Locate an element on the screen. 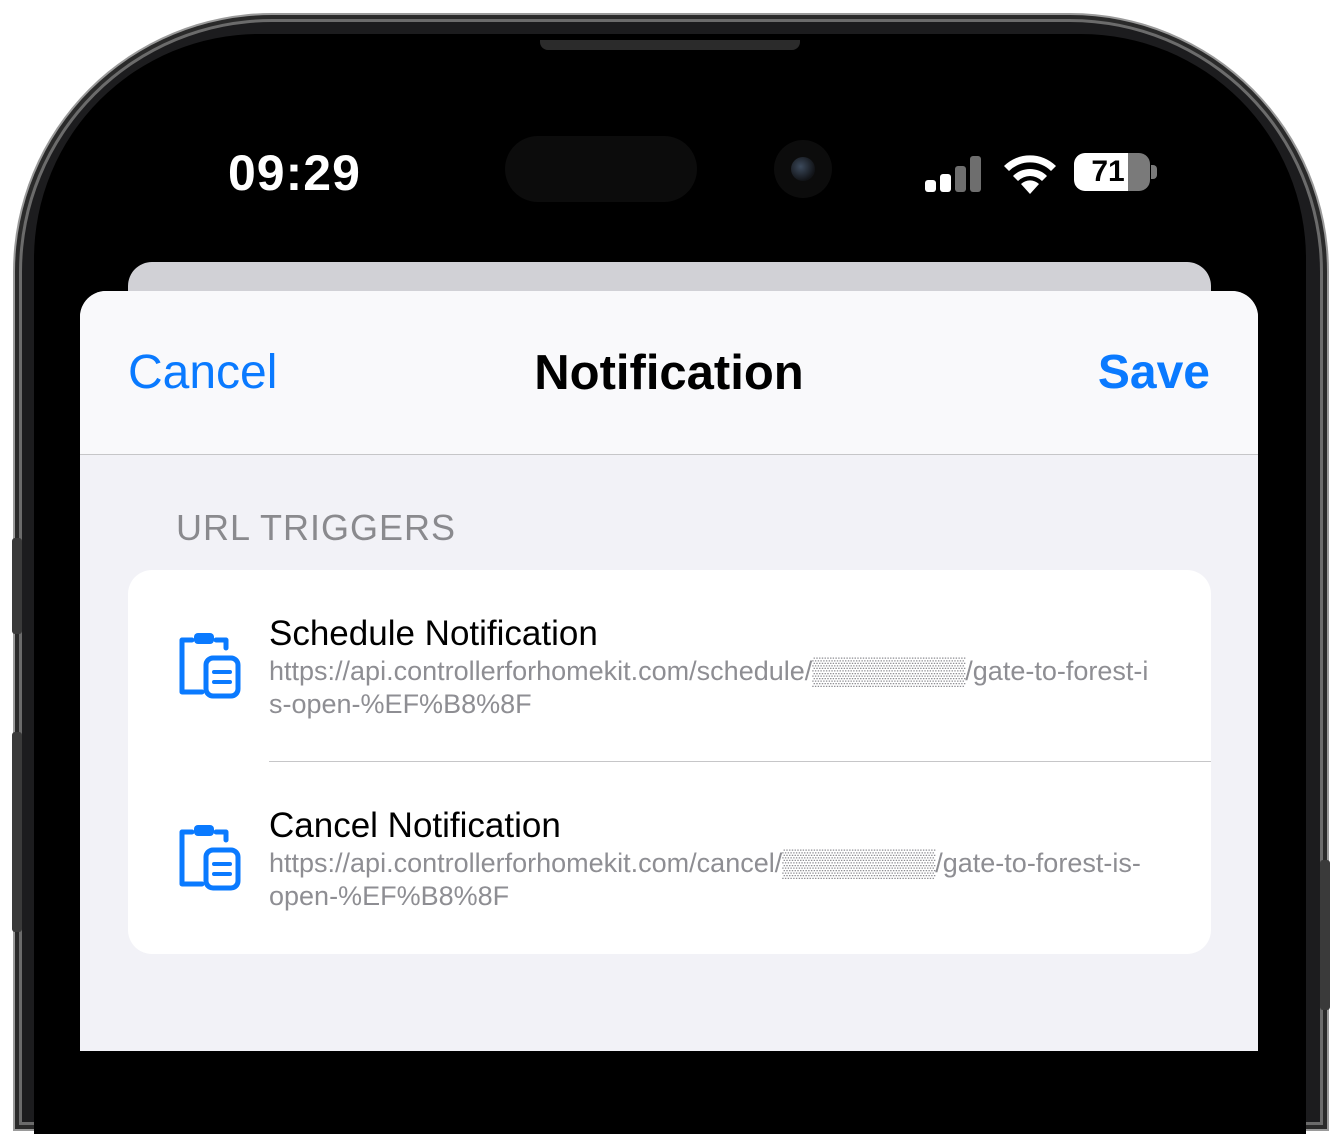 This screenshot has height=1134, width=1339. side-button-volume-up is located at coordinates (17, 832).